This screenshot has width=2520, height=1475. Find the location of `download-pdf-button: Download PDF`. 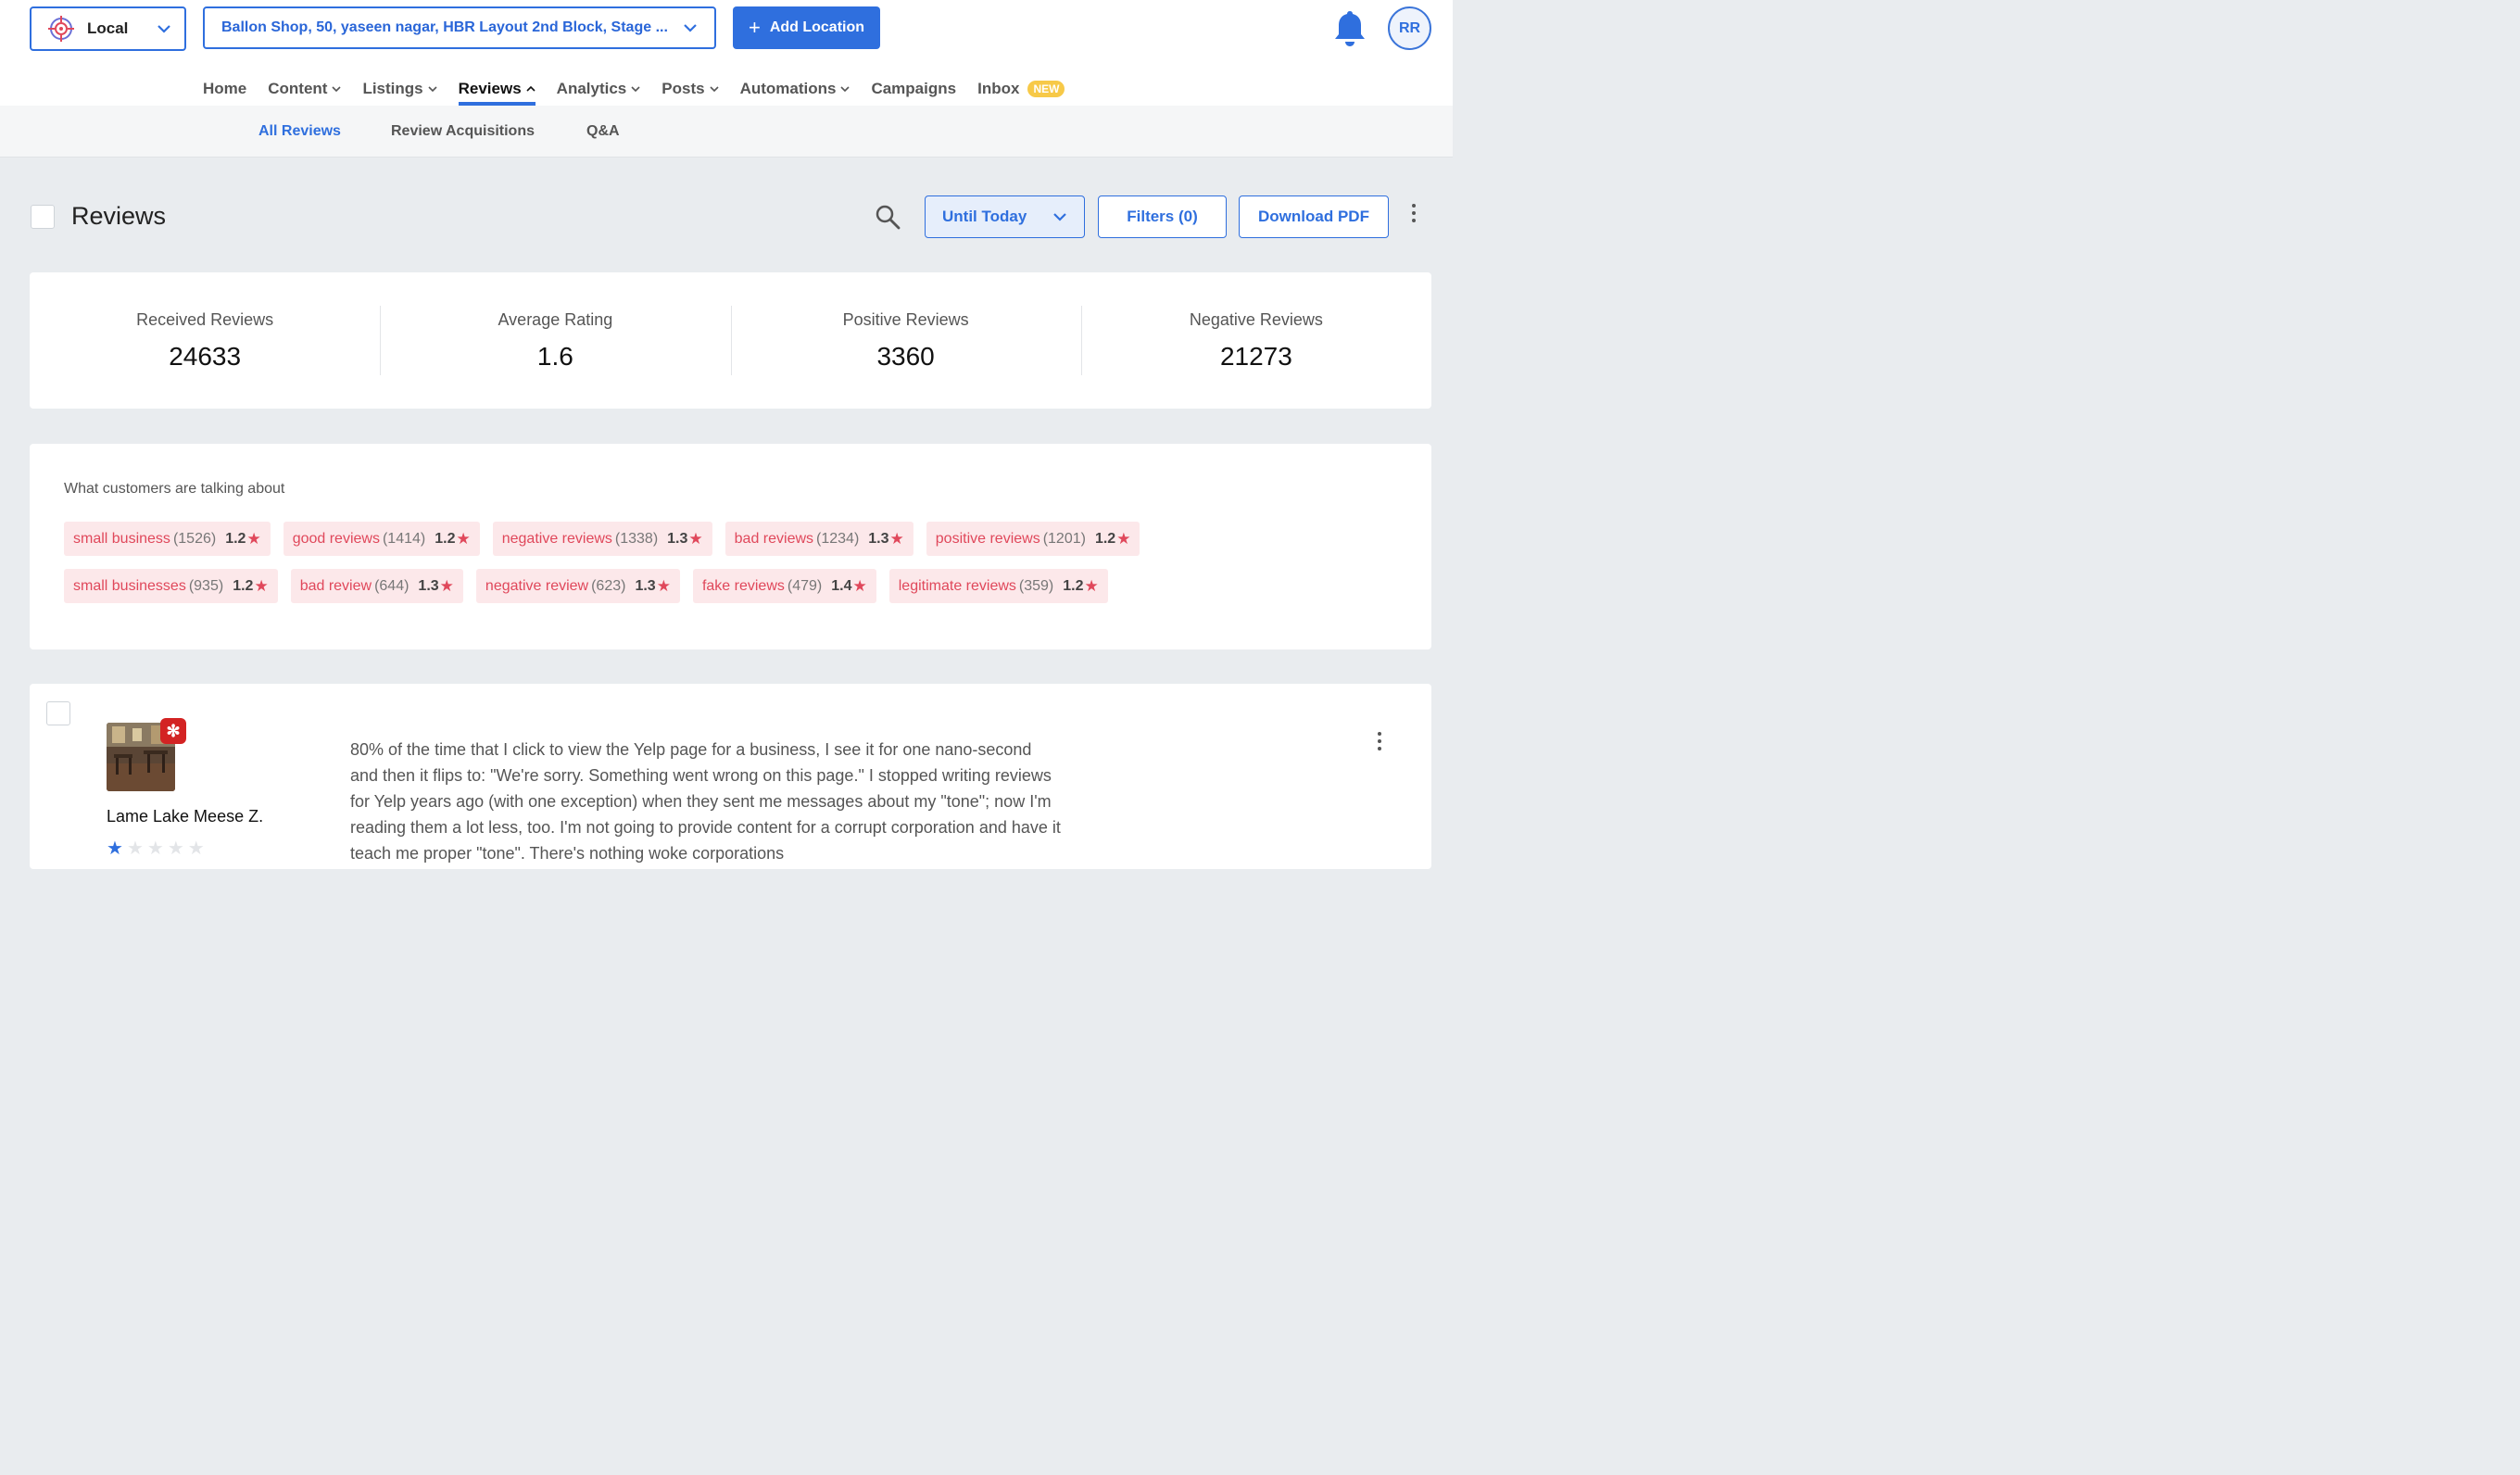

download-pdf-button: Download PDF is located at coordinates (1314, 216).